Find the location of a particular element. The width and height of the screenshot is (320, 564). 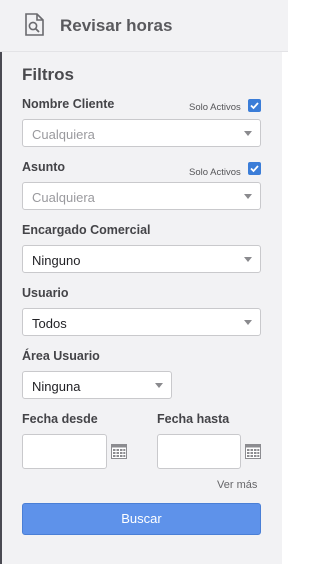

page-title: Revisar horas is located at coordinates (116, 25).